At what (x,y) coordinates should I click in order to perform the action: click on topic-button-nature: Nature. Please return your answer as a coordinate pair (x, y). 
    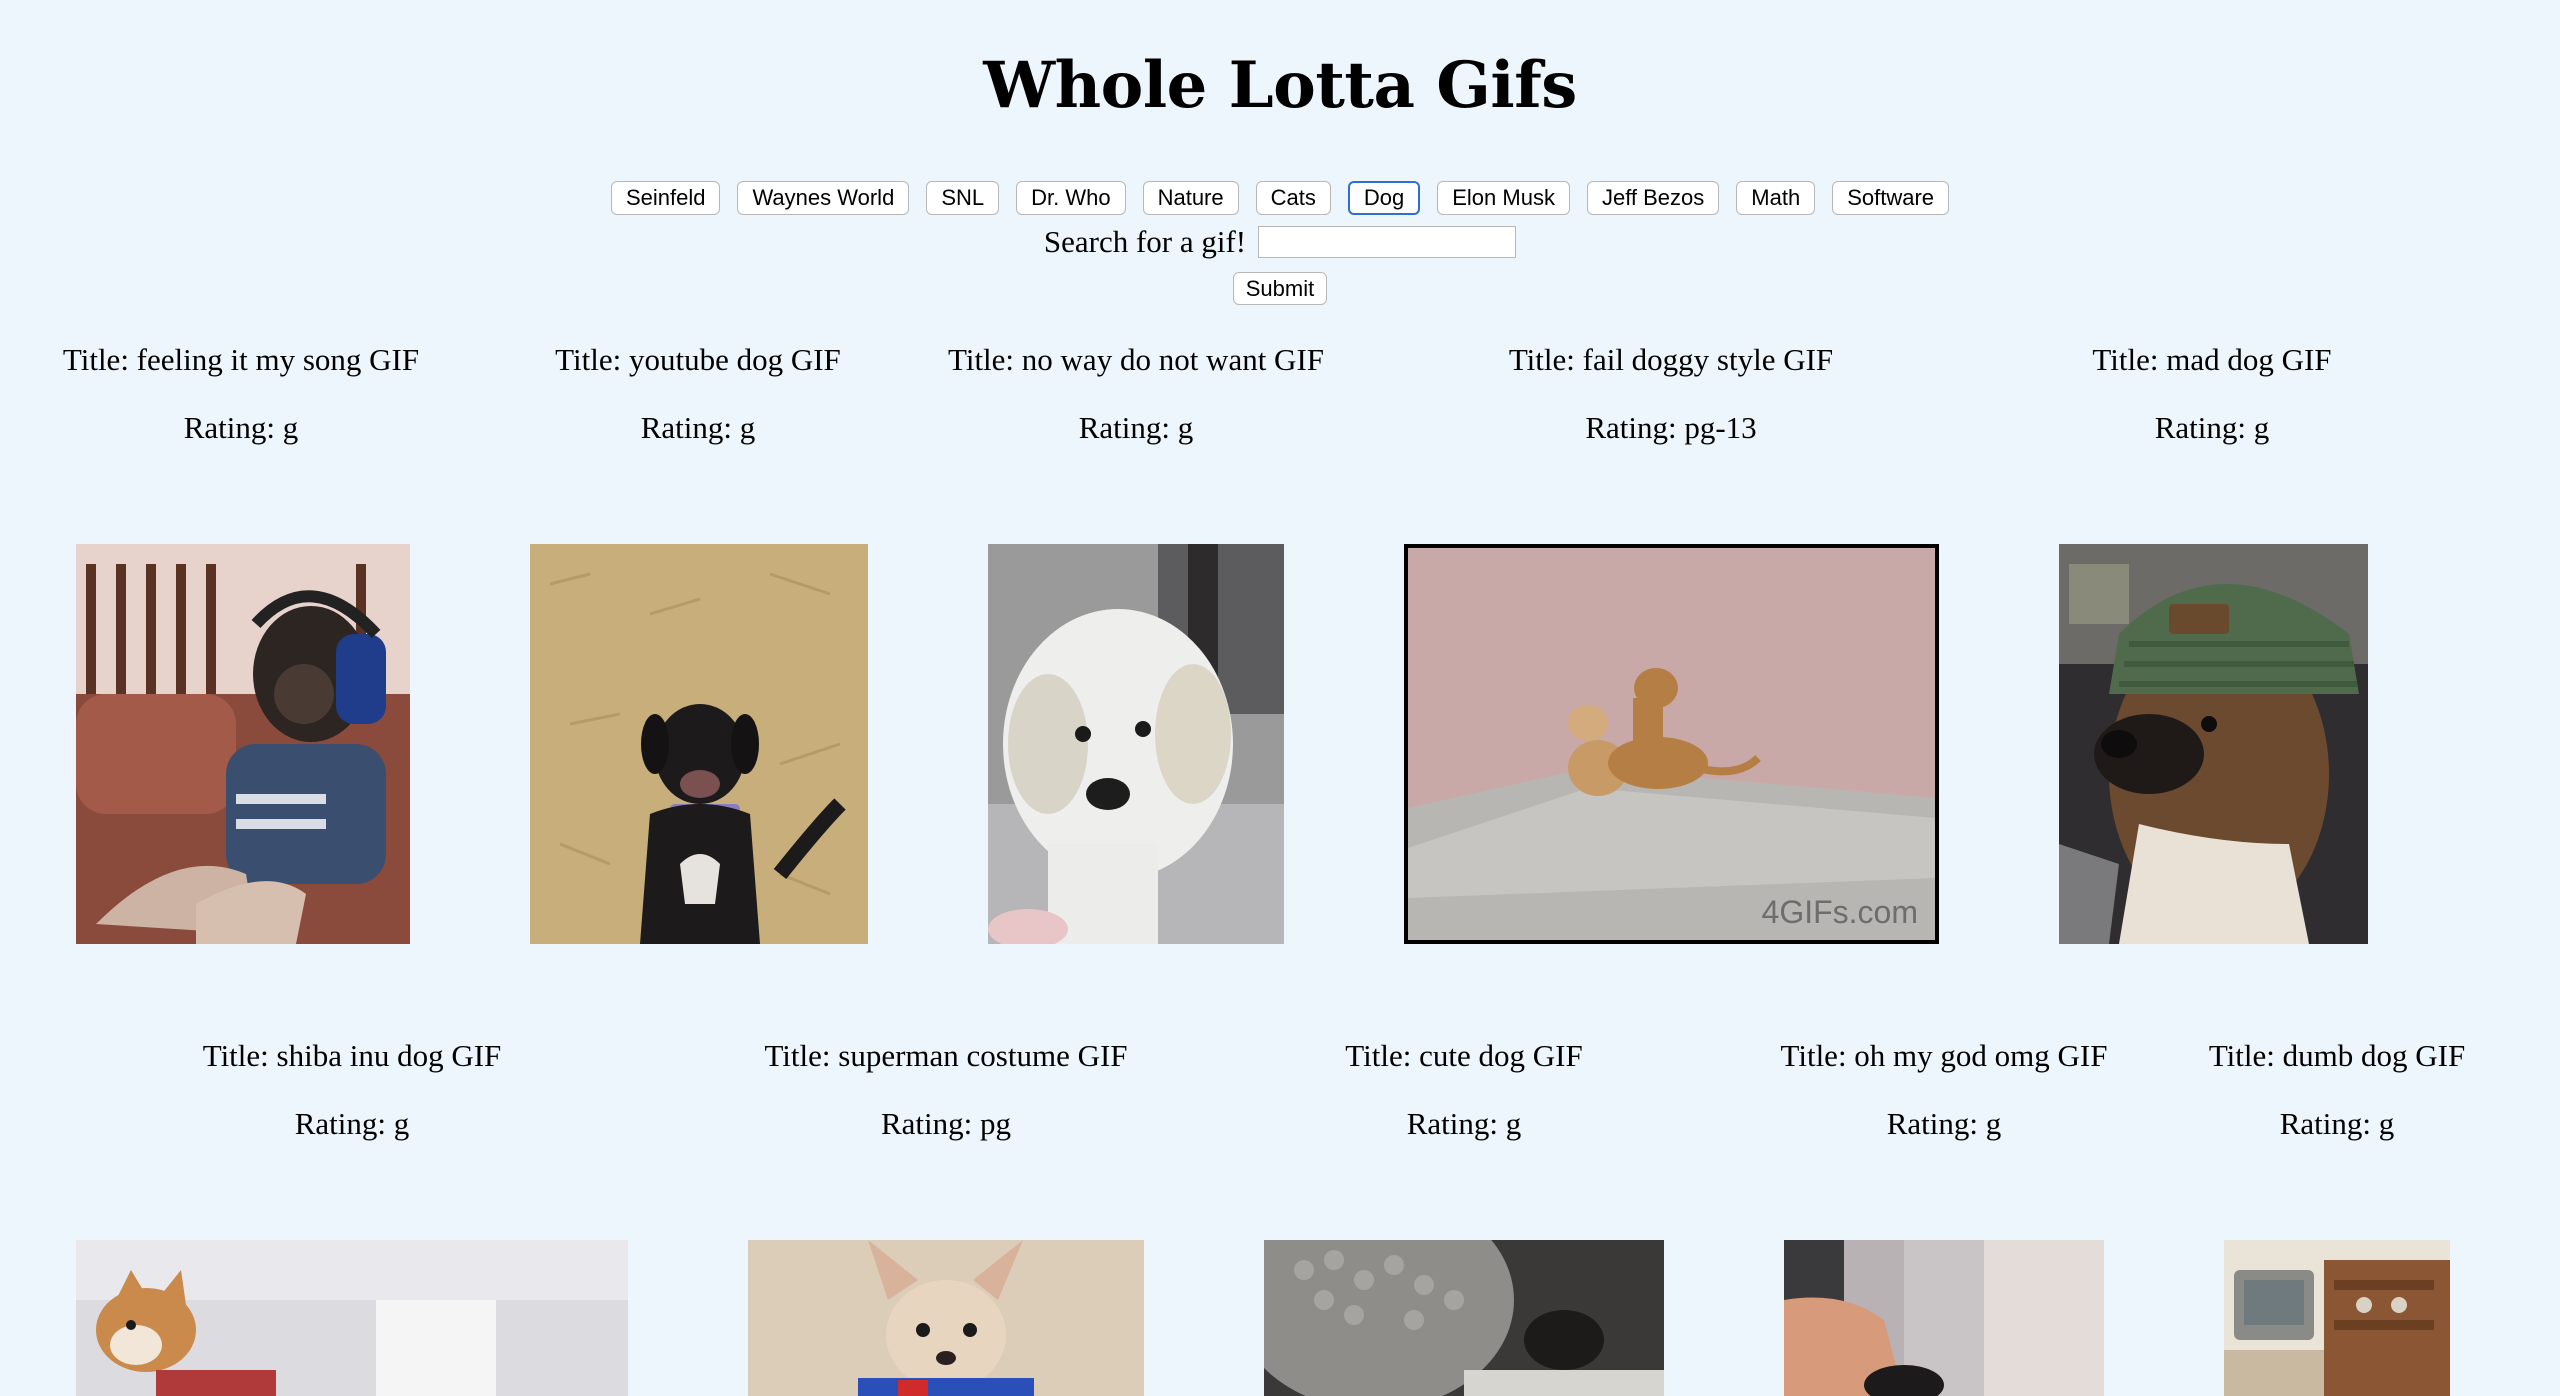
    Looking at the image, I should click on (1190, 198).